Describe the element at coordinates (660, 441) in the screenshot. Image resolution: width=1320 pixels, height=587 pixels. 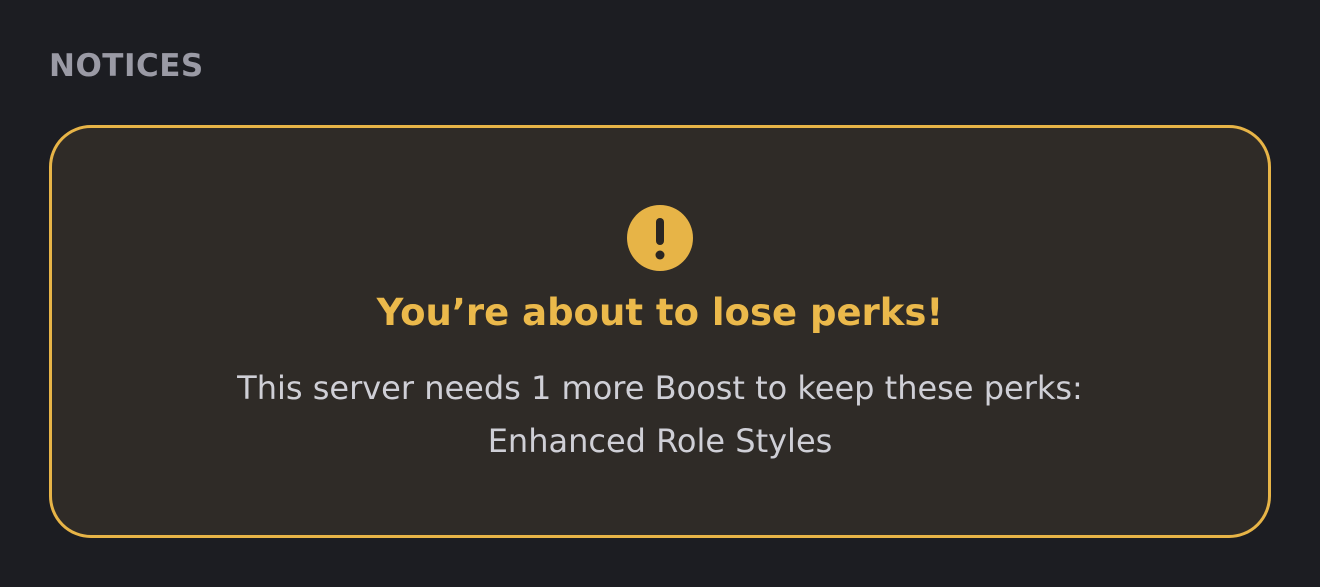
I see `notice-message-perk-name: Enhanced Role Styles` at that location.